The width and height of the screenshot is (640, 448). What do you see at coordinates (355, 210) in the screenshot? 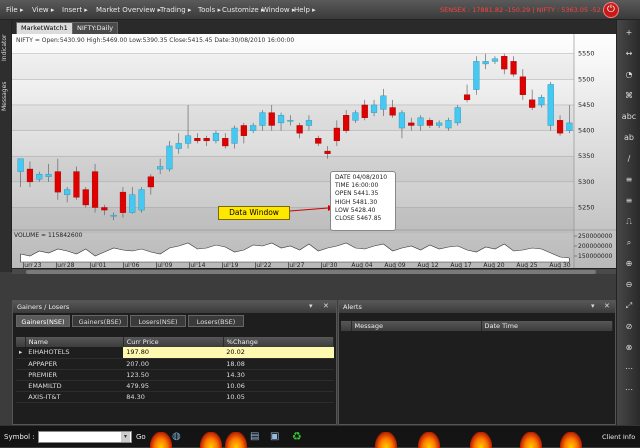
I see `dw-low: LOW 5428.40` at bounding box center [355, 210].